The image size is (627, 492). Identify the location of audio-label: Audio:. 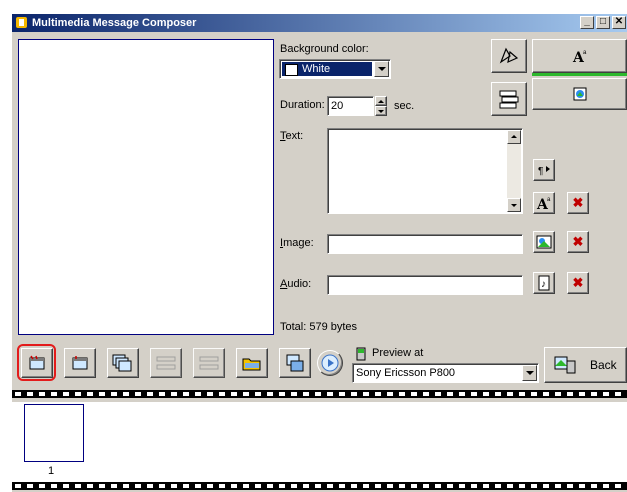
(296, 284).